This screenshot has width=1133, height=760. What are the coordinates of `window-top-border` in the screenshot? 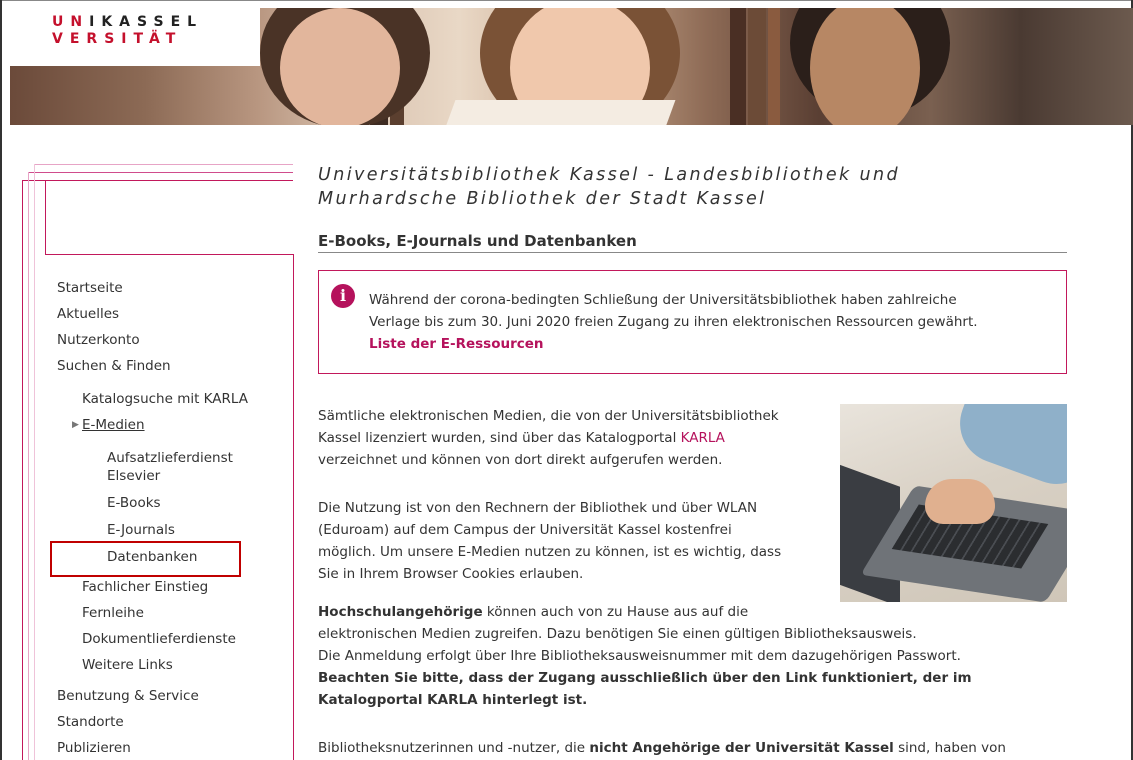 It's located at (566, 0).